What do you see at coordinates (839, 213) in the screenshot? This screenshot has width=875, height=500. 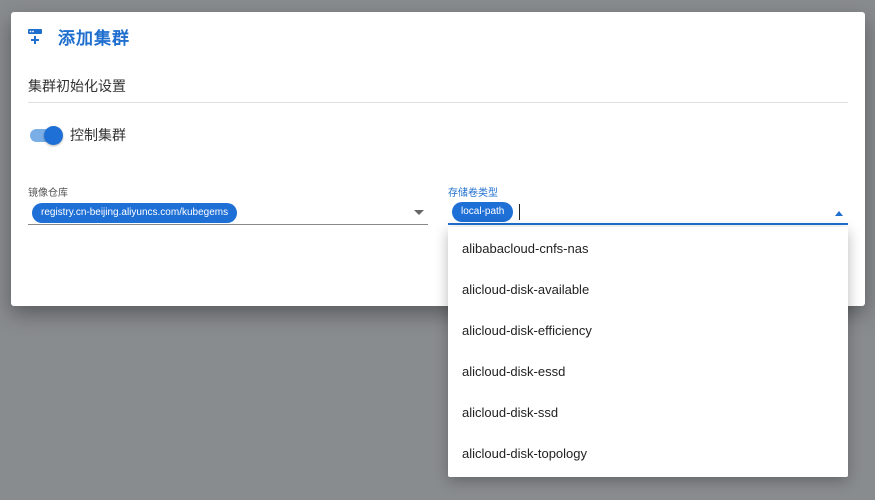 I see `chevron-up-icon` at bounding box center [839, 213].